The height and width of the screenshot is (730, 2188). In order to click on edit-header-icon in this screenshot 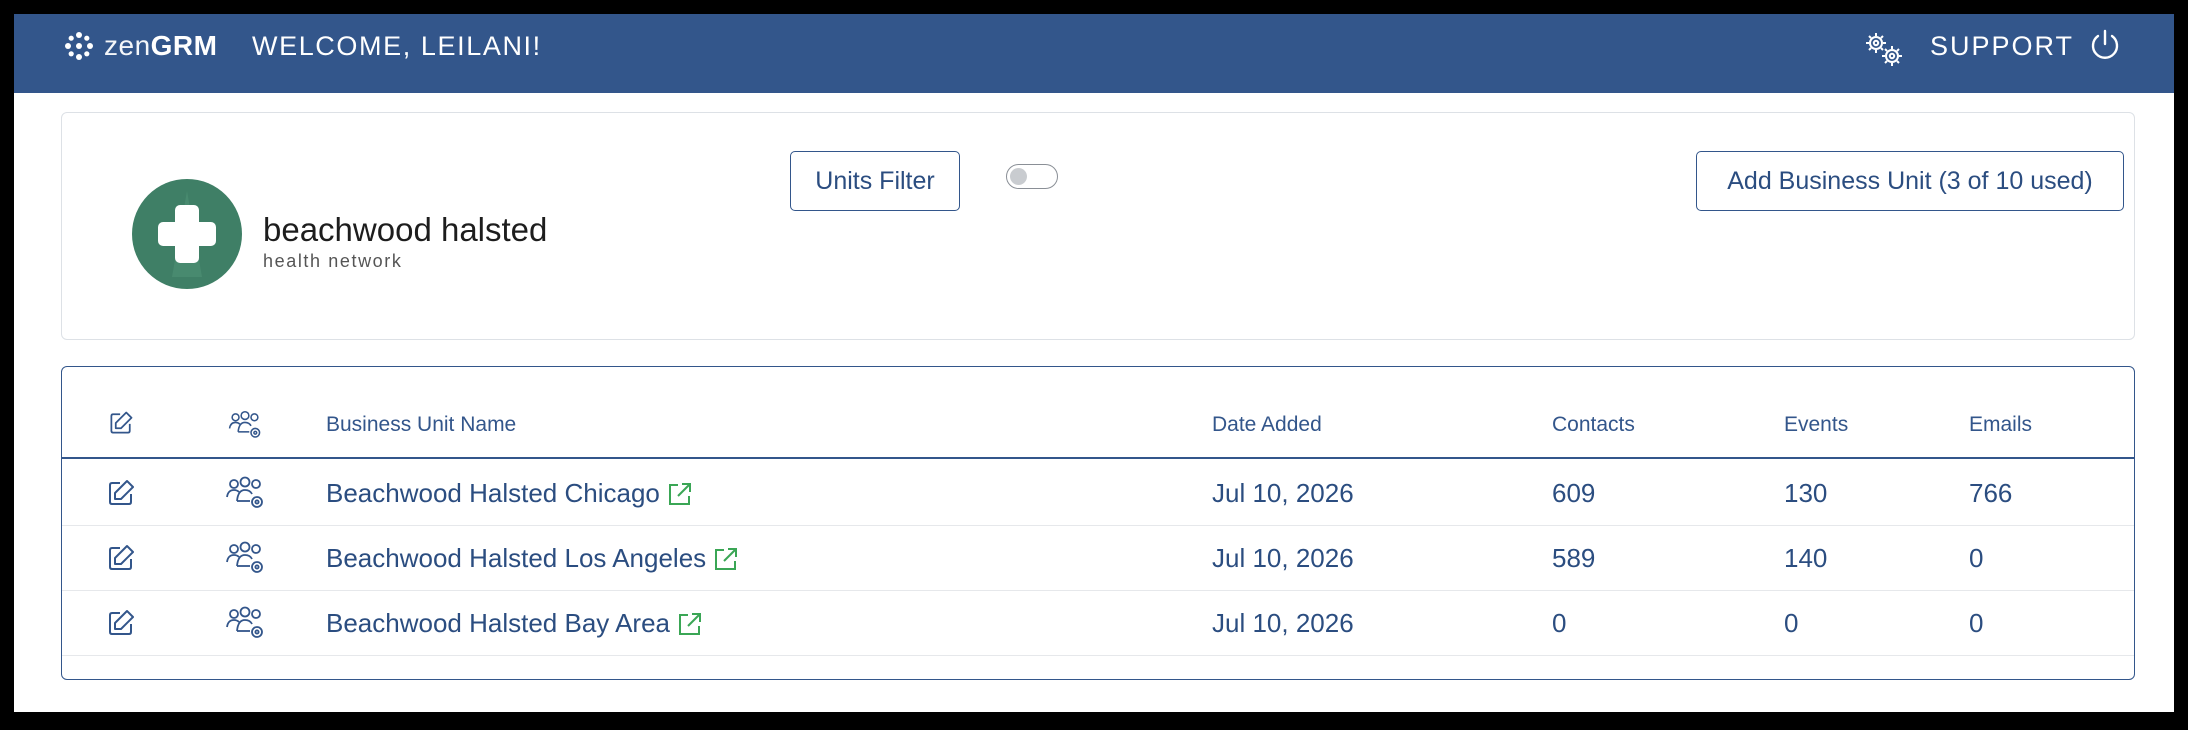, I will do `click(121, 422)`.